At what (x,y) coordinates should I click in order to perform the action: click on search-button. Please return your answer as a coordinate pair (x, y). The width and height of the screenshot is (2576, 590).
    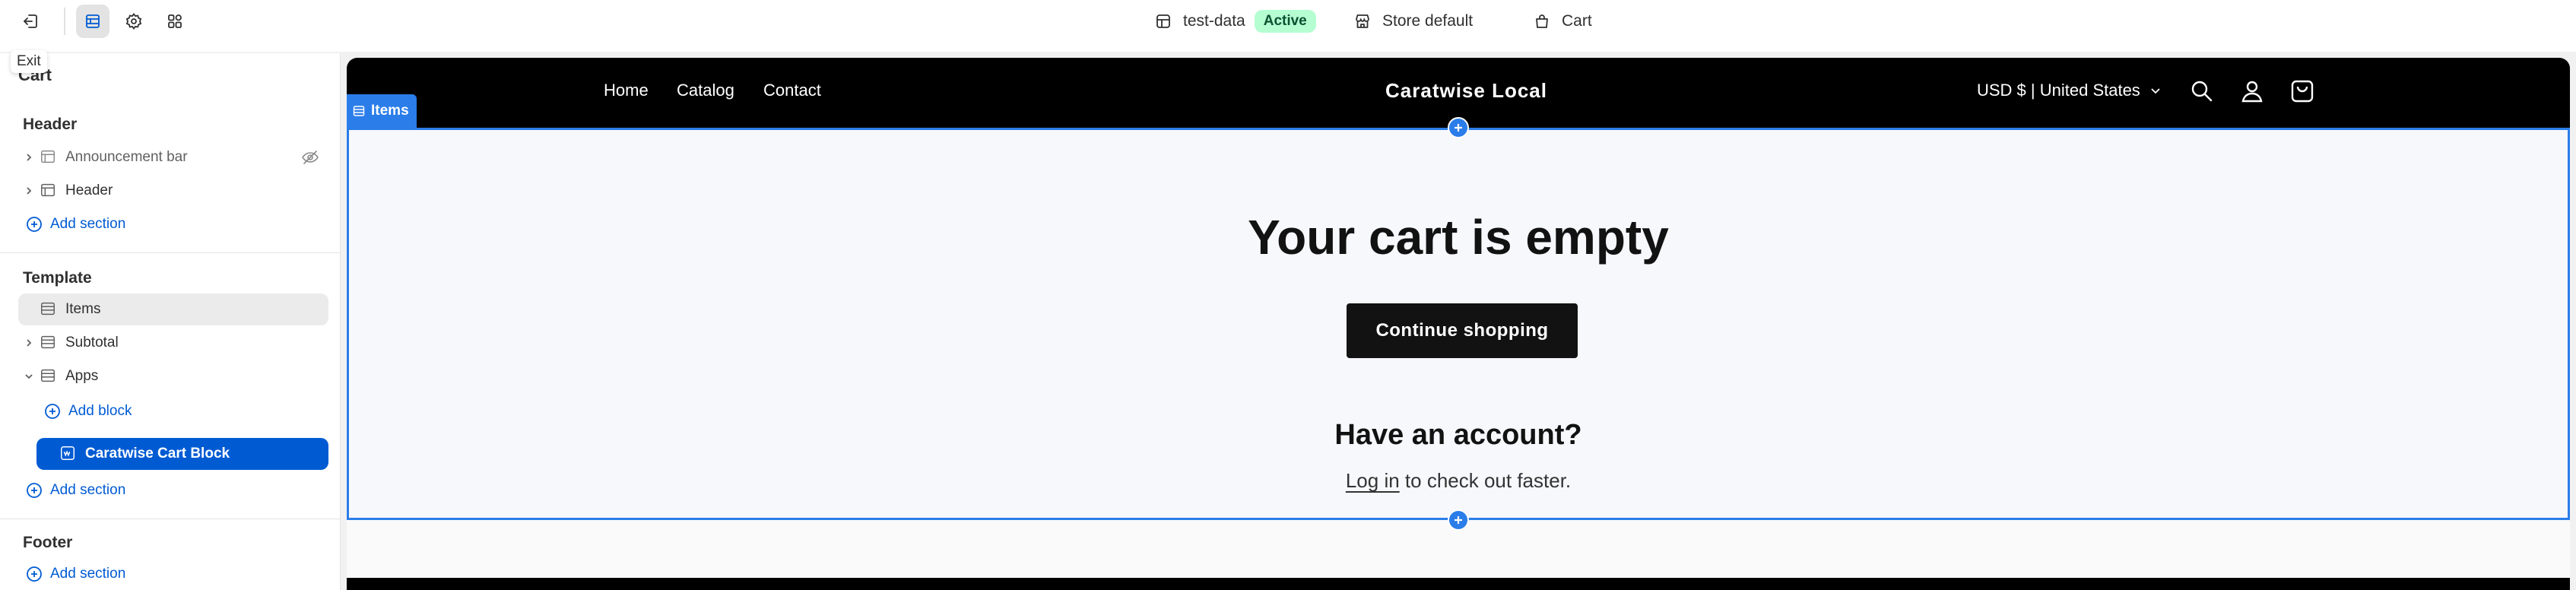
    Looking at the image, I should click on (2202, 91).